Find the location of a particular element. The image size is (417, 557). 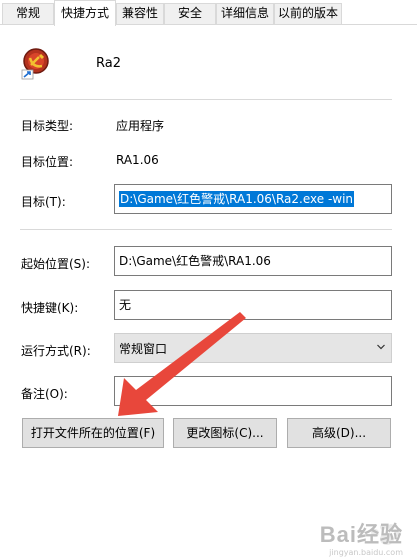

chevron-down-icon is located at coordinates (381, 347).